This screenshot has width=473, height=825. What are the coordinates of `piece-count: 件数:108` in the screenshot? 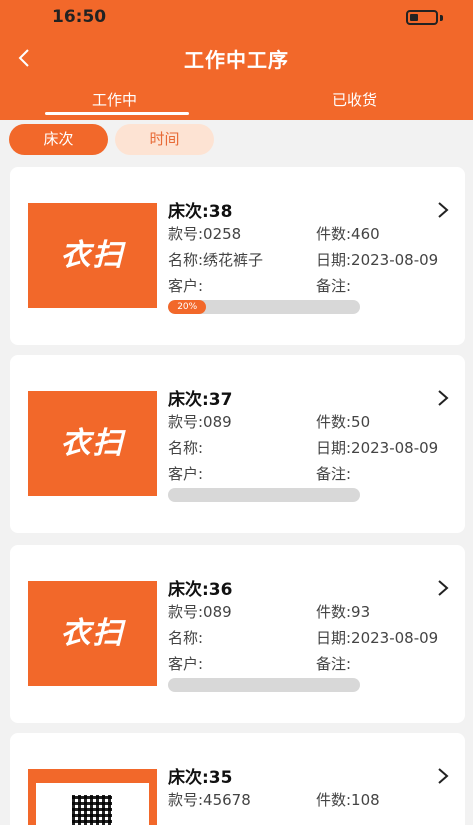 It's located at (348, 800).